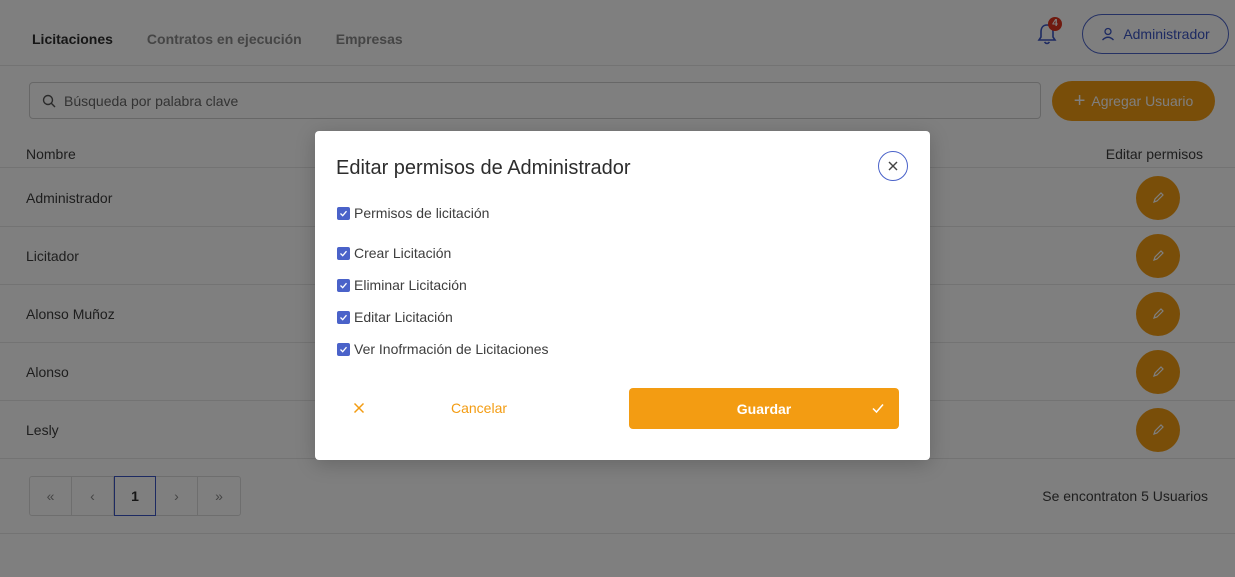  I want to click on permission-label: Eliminar Licitación, so click(410, 285).